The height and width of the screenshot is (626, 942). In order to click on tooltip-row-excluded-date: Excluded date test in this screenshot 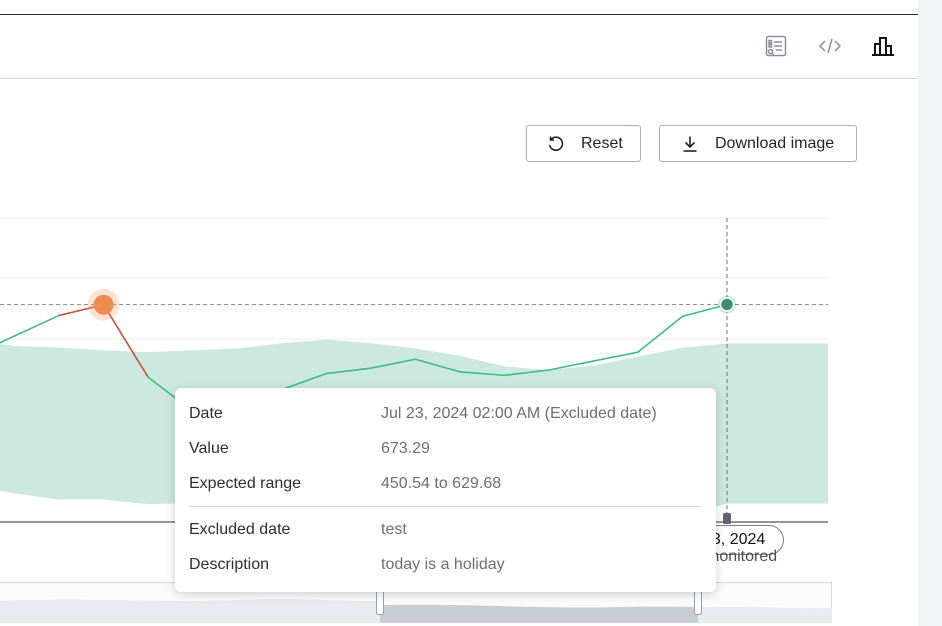, I will do `click(445, 532)`.